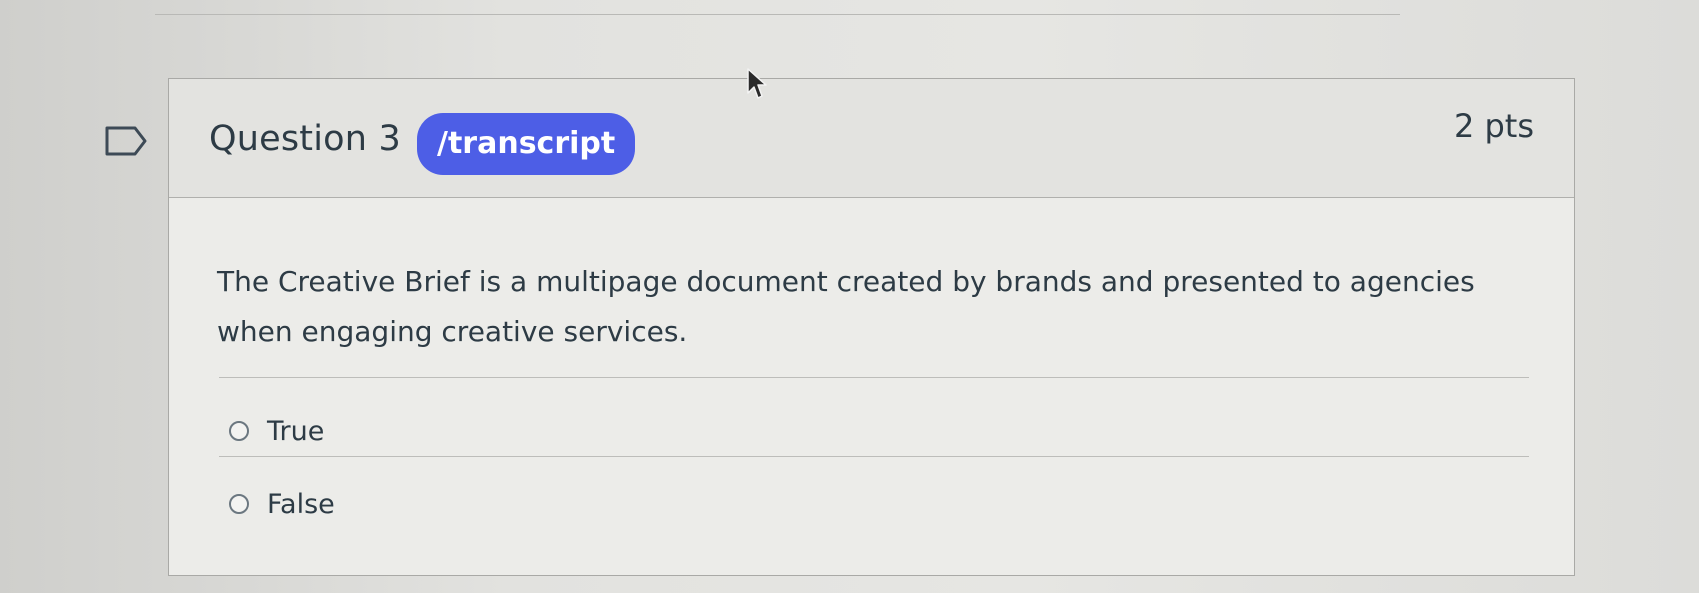 The image size is (1699, 593). I want to click on flag-icon, so click(126, 141).